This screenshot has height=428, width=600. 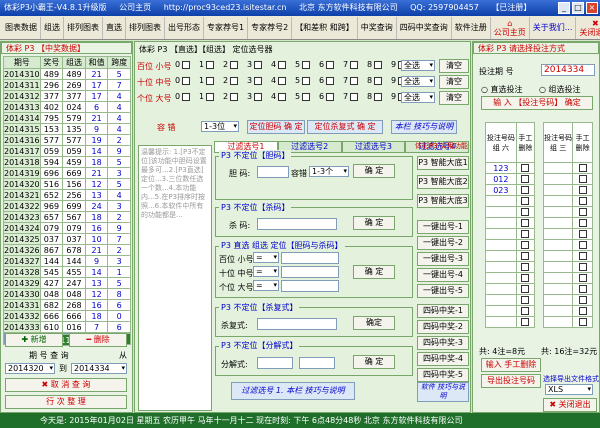 I want to click on table-row: 2014331 682 268 16 6, so click(x=67, y=305).